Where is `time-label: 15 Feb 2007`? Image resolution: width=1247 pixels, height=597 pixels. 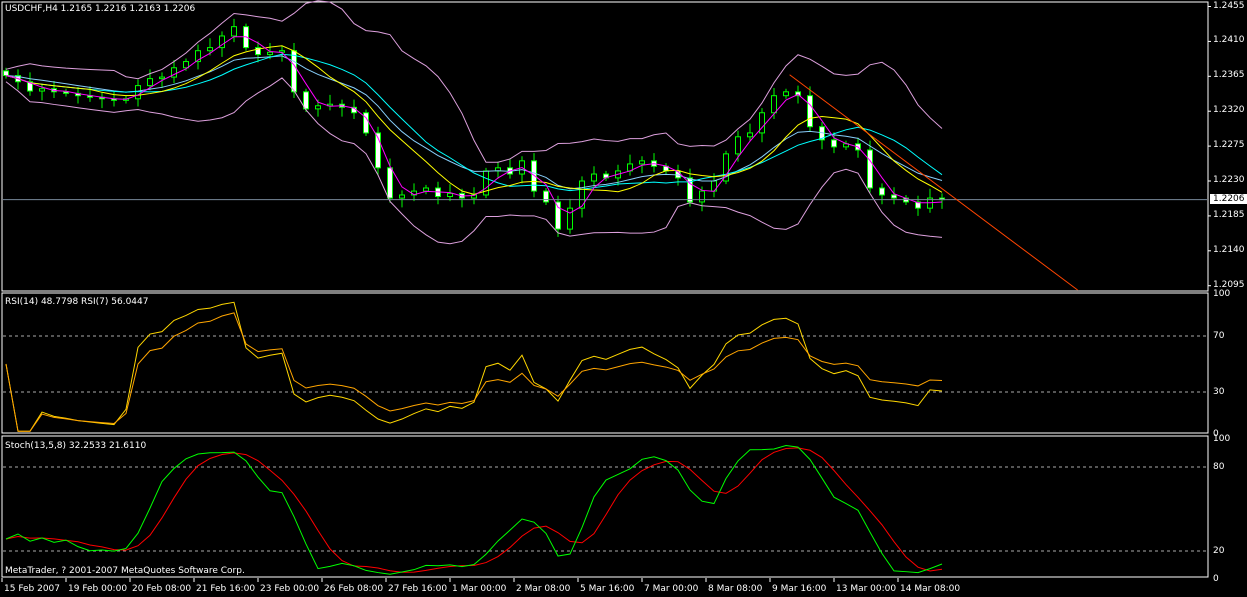
time-label: 15 Feb 2007 is located at coordinates (32, 589).